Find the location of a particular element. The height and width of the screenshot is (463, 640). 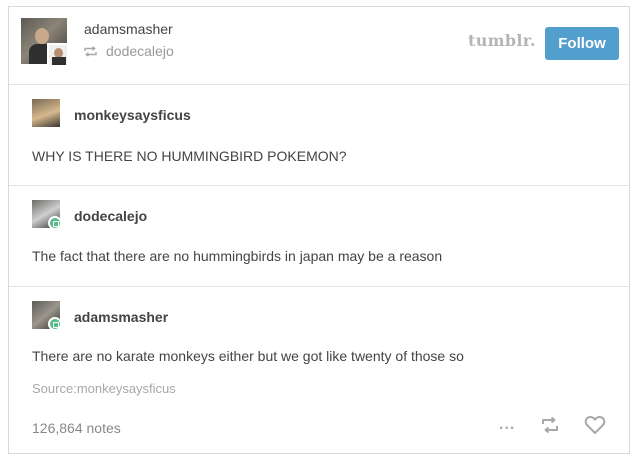

like-button is located at coordinates (595, 426).